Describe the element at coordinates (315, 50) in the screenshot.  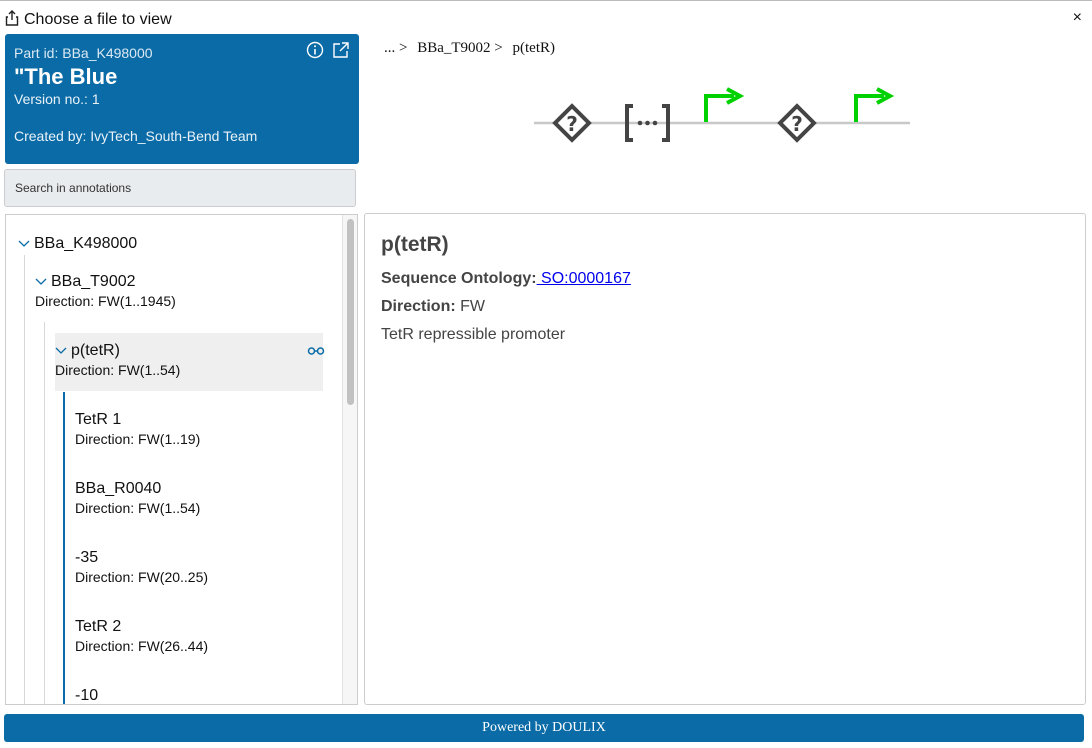
I see `info-icon` at that location.